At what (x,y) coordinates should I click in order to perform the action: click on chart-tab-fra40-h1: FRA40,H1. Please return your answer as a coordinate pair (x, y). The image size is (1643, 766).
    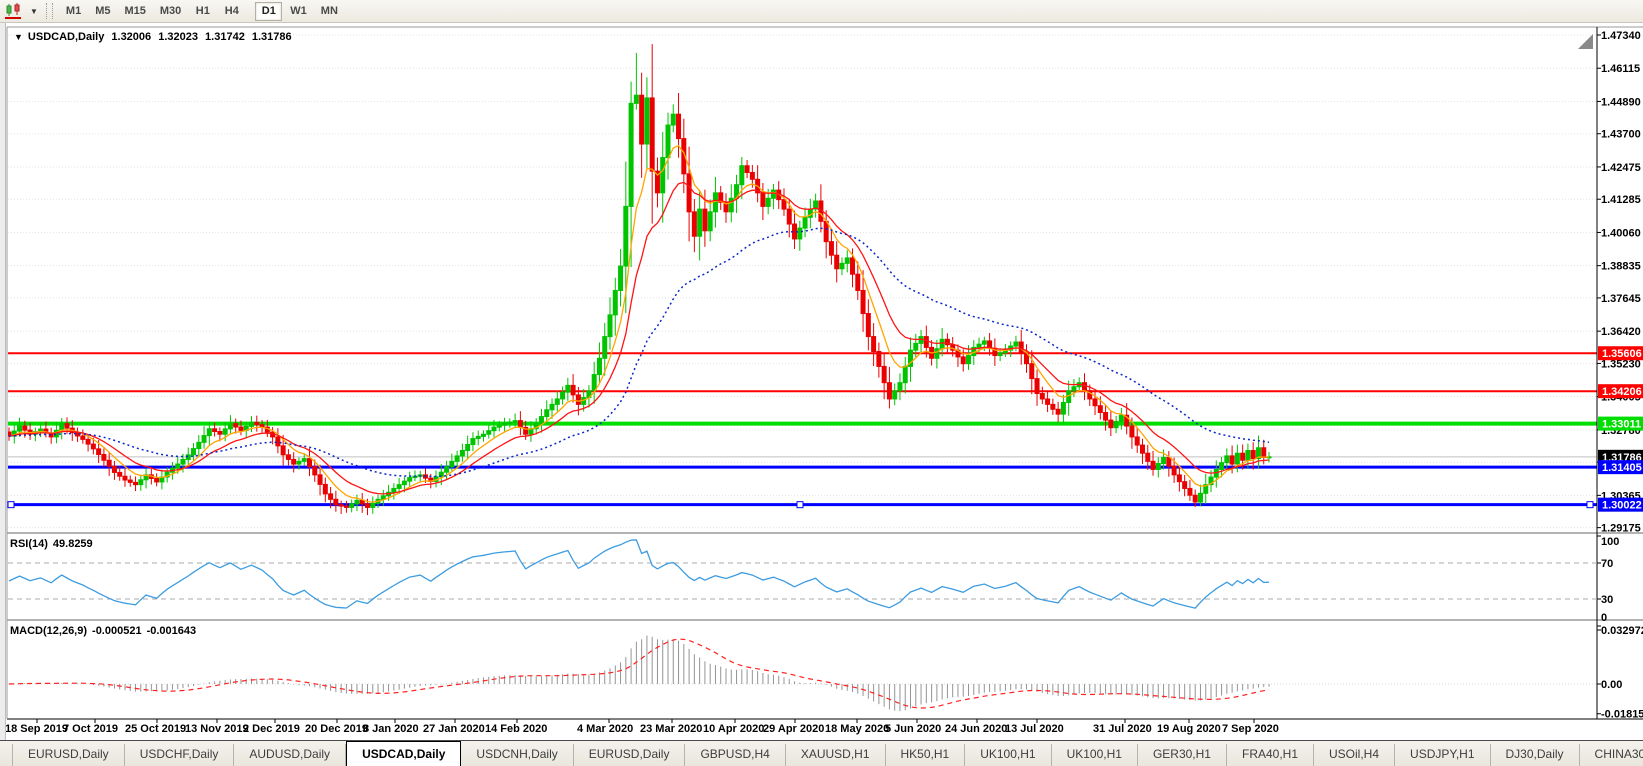
    Looking at the image, I should click on (1271, 755).